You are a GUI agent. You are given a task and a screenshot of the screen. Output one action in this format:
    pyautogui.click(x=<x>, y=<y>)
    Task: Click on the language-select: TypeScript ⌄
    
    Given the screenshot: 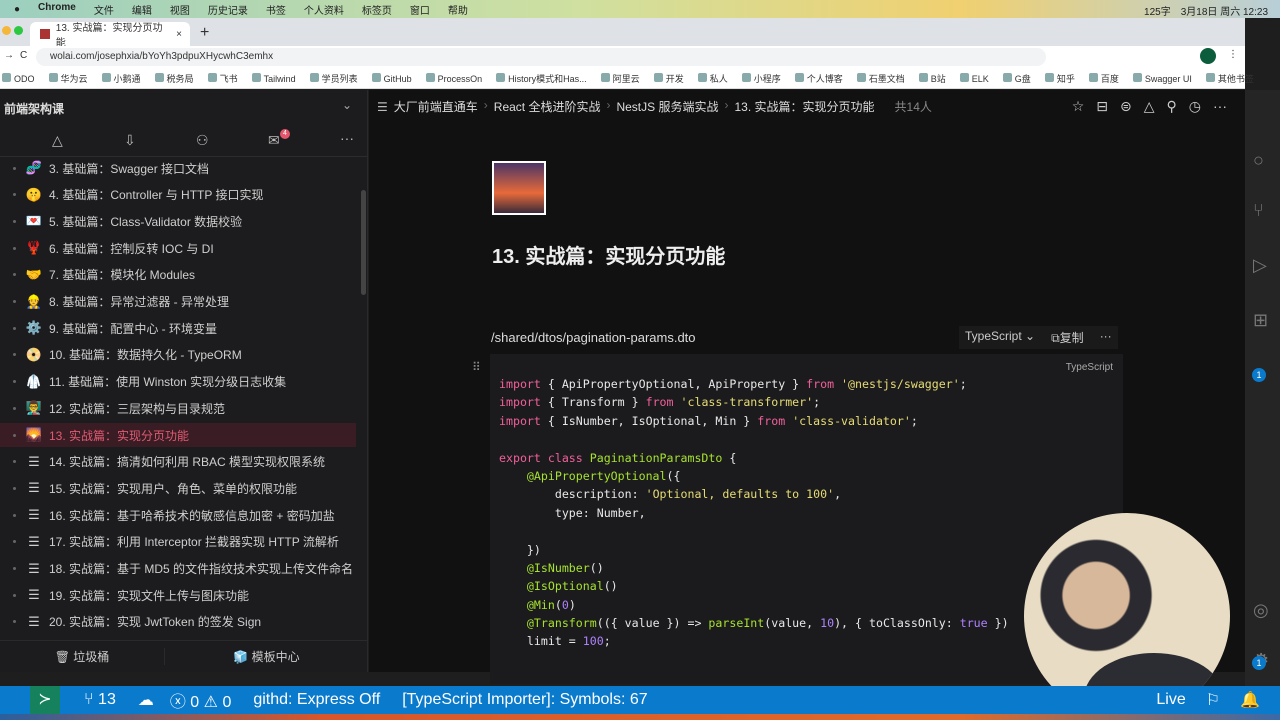 What is the action you would take?
    pyautogui.click(x=1000, y=337)
    